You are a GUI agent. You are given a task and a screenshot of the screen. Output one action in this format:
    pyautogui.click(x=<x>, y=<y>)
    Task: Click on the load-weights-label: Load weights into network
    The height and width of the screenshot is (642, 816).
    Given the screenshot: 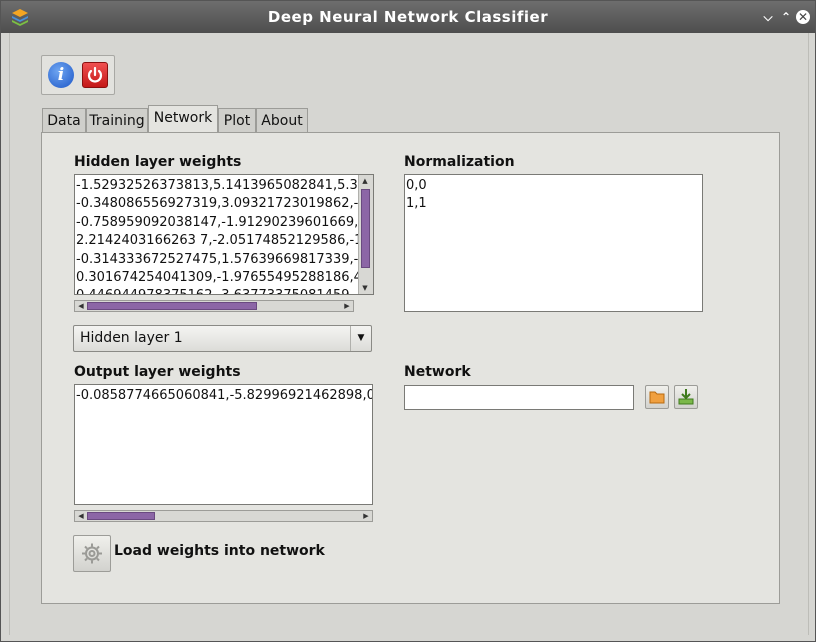 What is the action you would take?
    pyautogui.click(x=219, y=551)
    